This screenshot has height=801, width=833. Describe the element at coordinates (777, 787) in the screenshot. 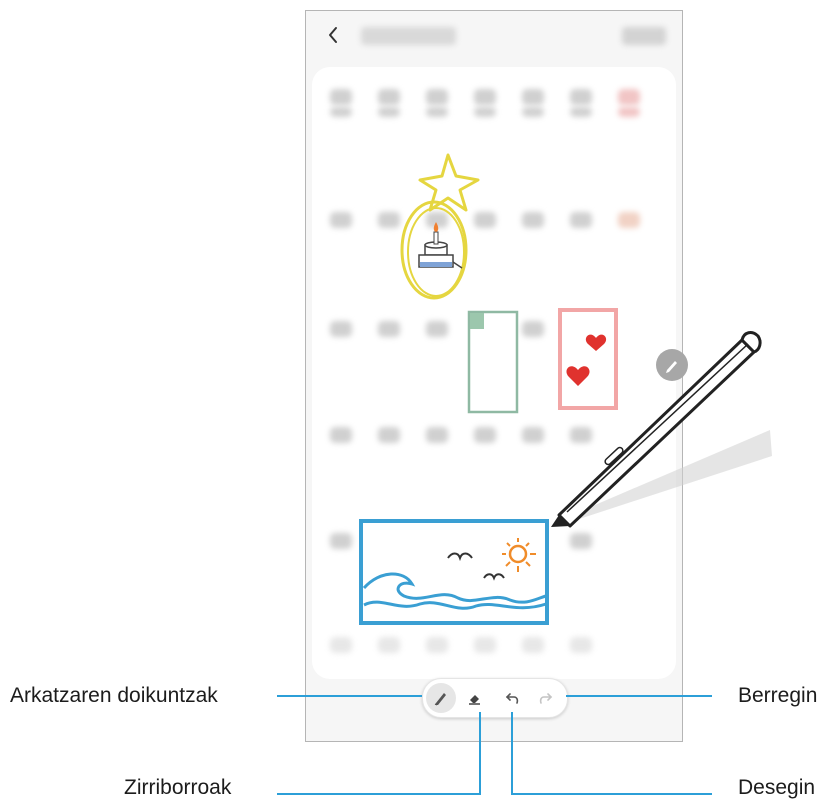

I see `undo-label: Desegin` at that location.